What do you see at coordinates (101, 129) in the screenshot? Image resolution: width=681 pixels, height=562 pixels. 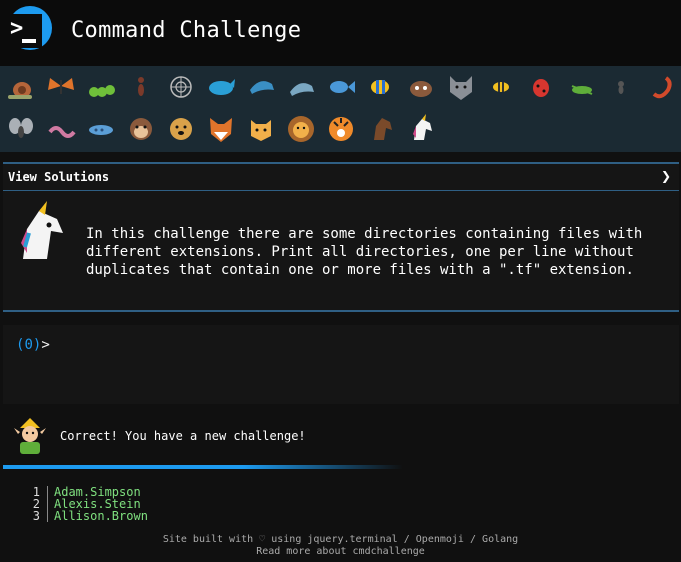 I see `microbe-icon` at bounding box center [101, 129].